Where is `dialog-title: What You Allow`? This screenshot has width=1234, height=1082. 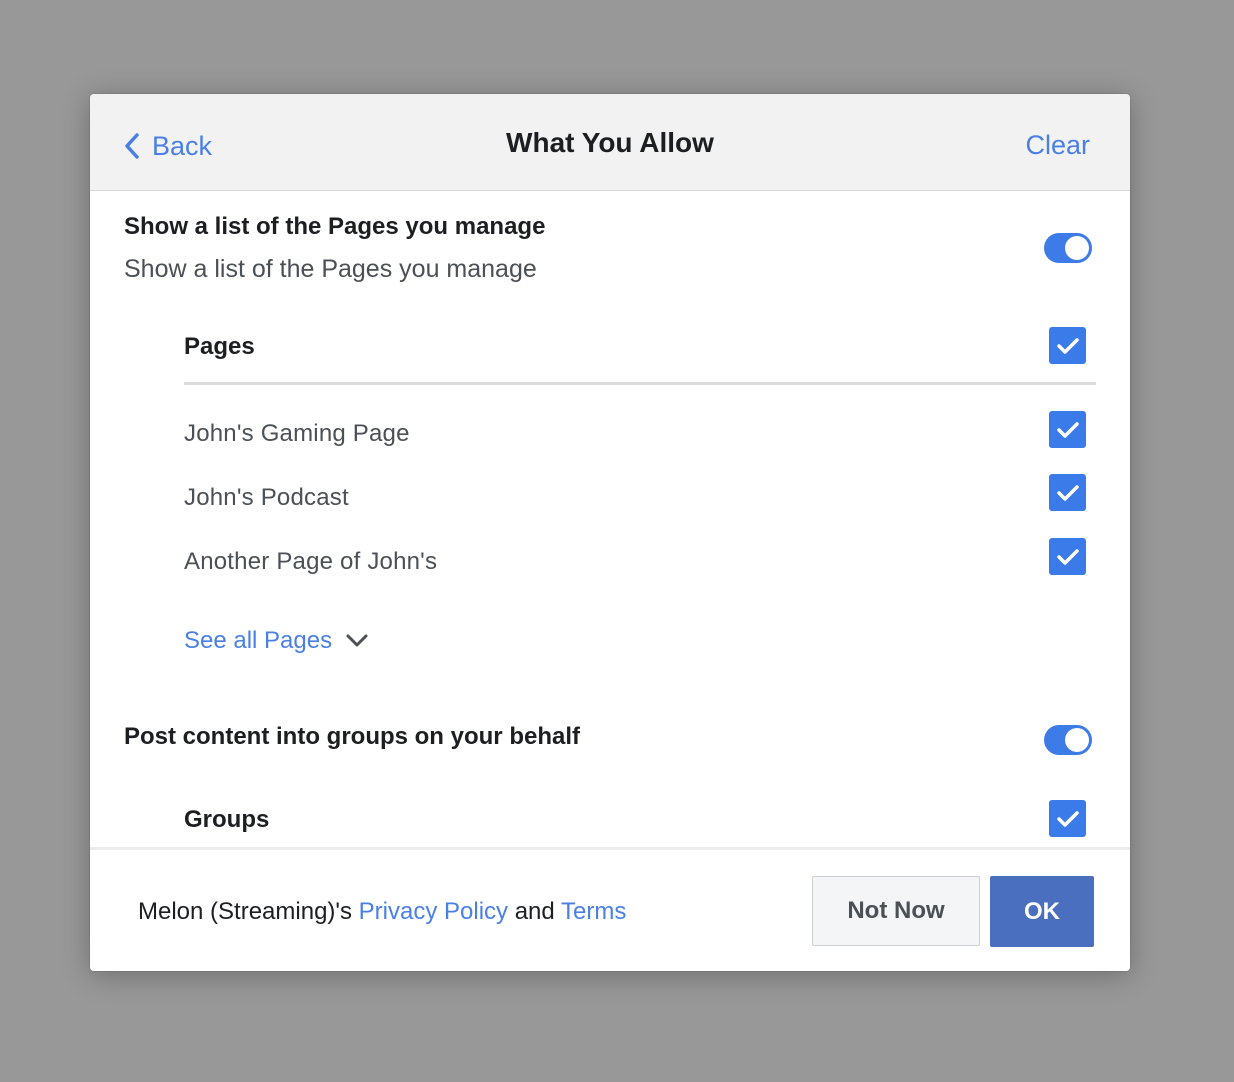 dialog-title: What You Allow is located at coordinates (610, 142).